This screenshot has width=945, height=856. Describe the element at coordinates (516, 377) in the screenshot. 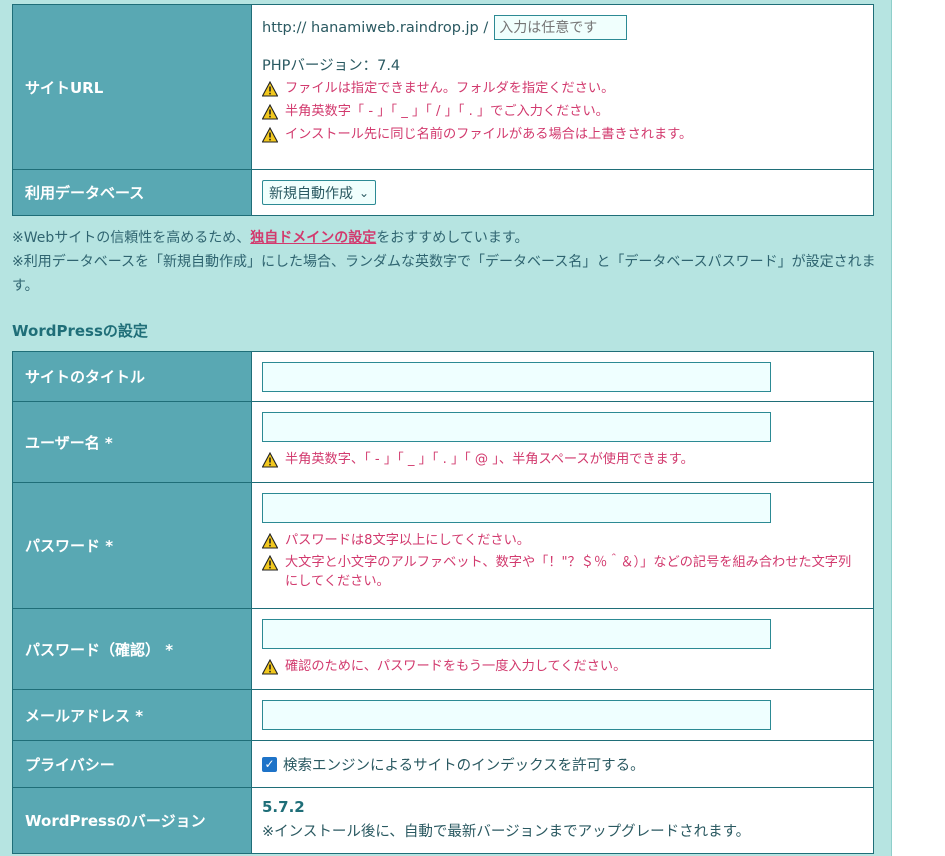

I see `site-title-input` at that location.